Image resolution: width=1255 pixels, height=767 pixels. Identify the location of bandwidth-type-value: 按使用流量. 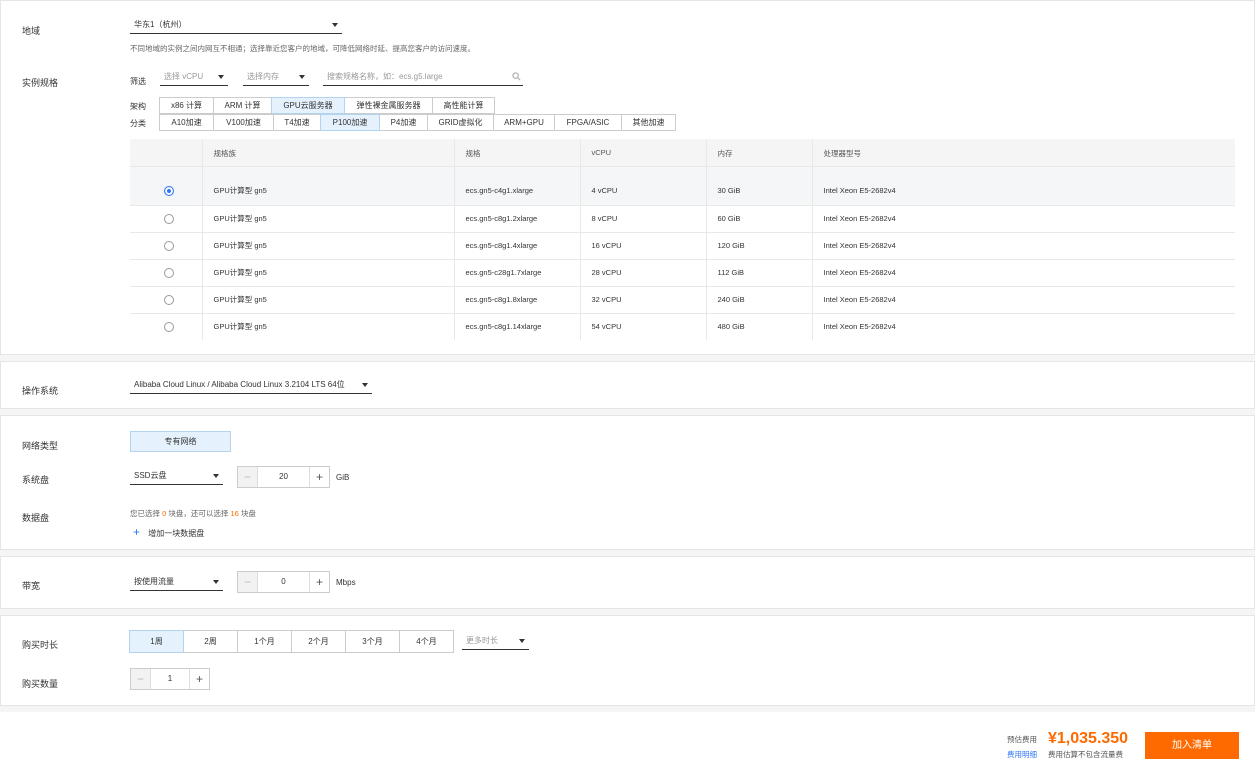
(154, 581).